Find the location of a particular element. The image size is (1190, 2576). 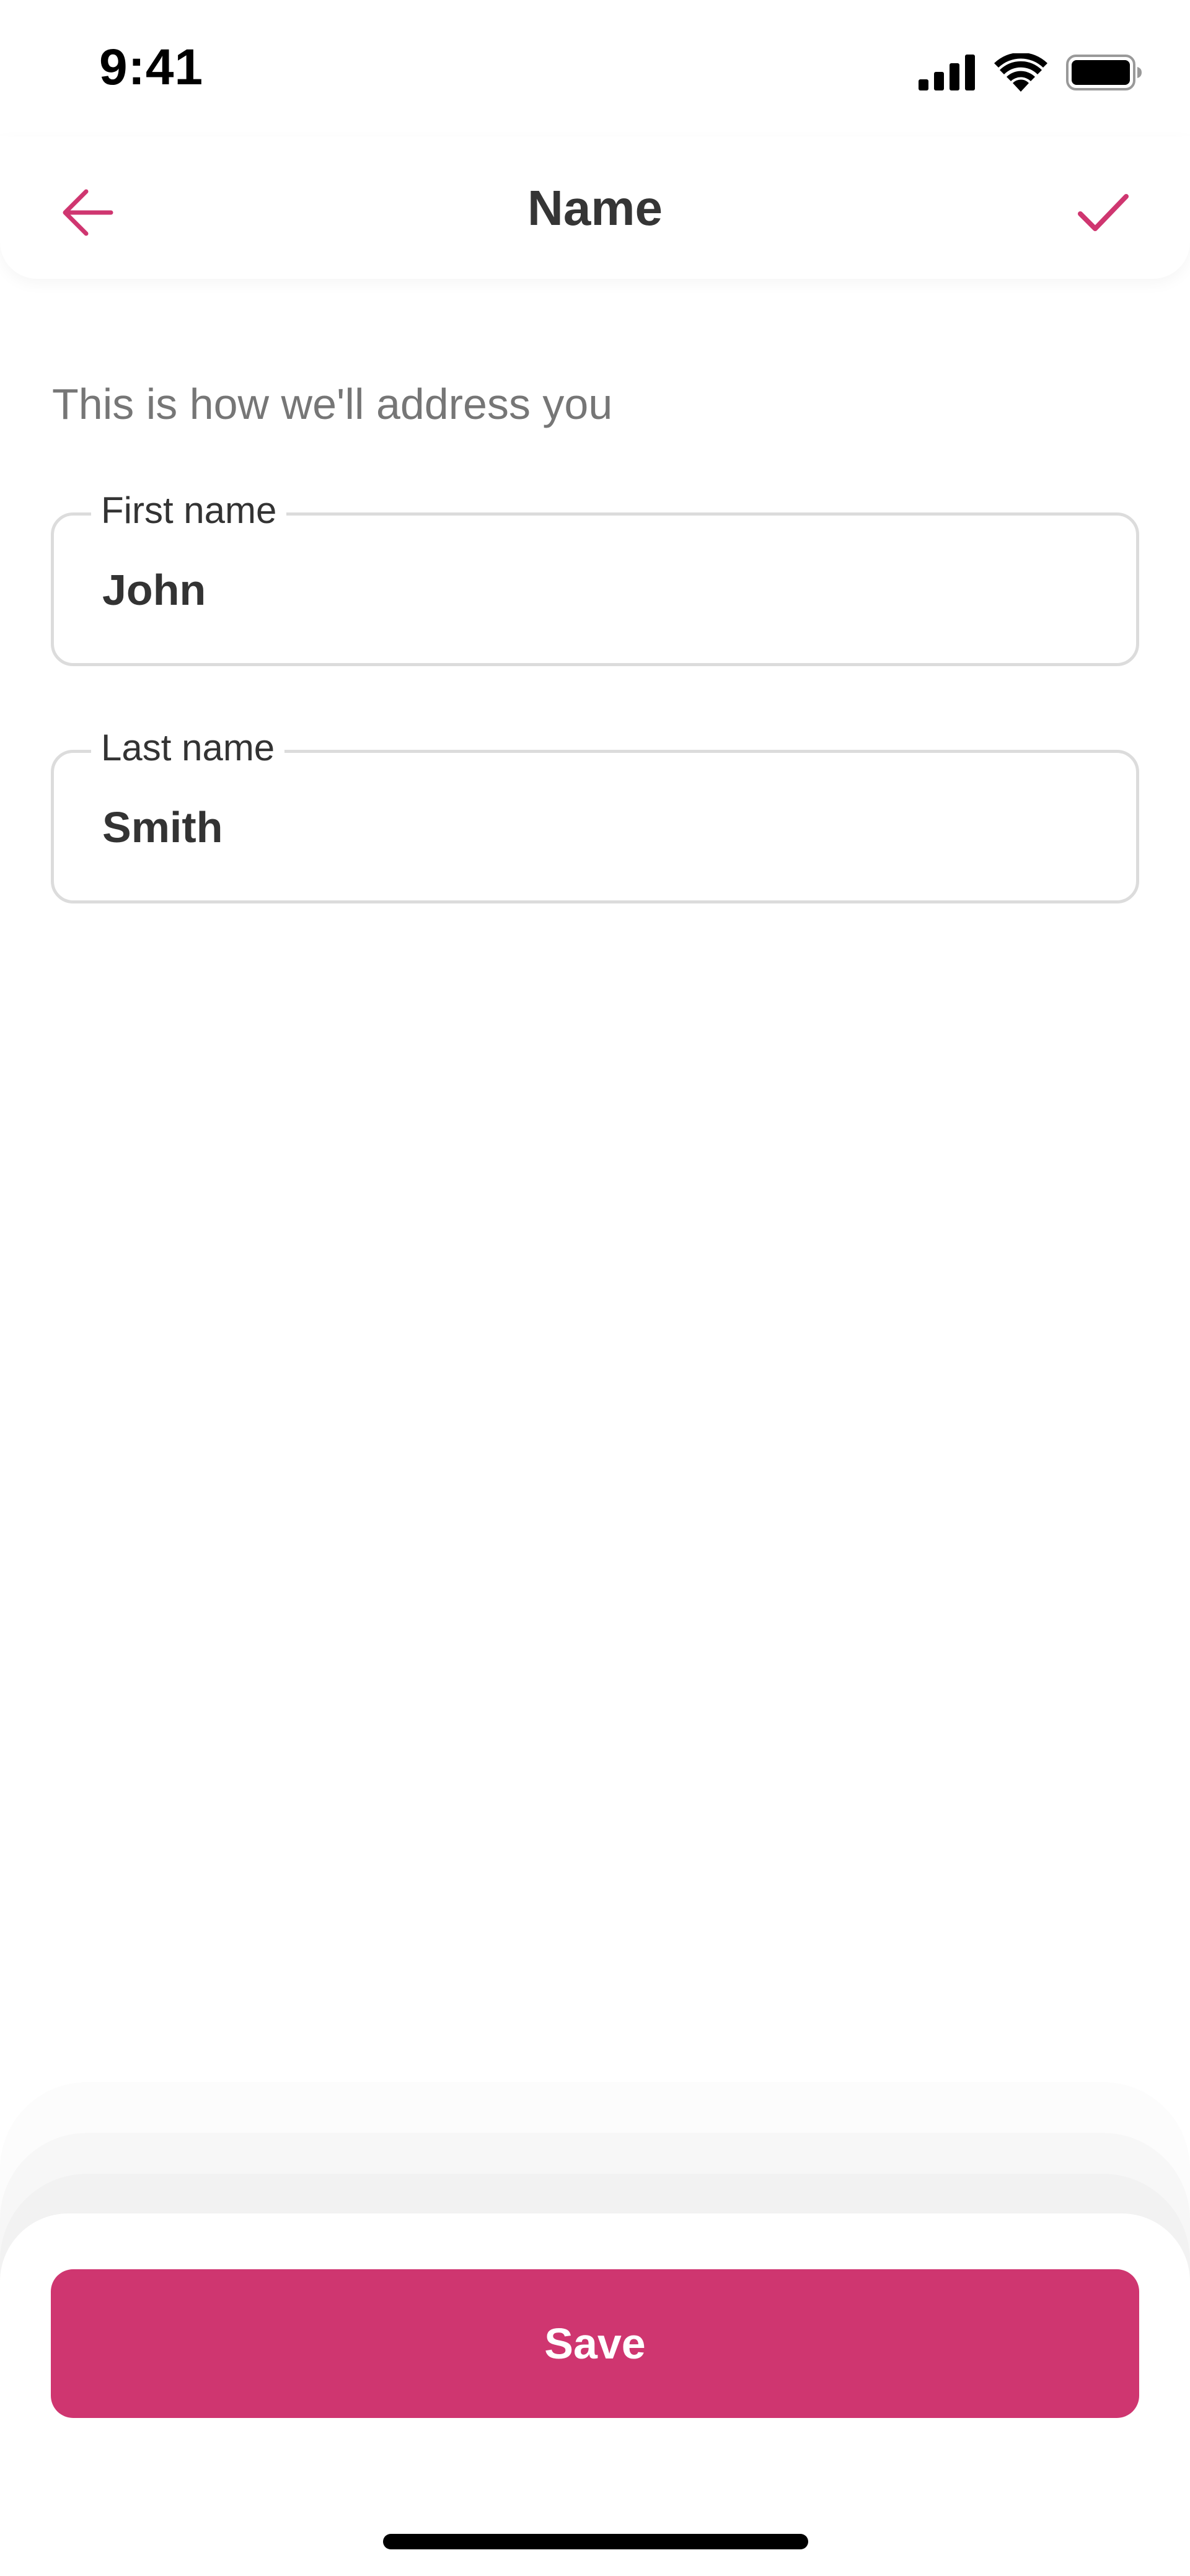

cellular-signal-icon is located at coordinates (947, 72).